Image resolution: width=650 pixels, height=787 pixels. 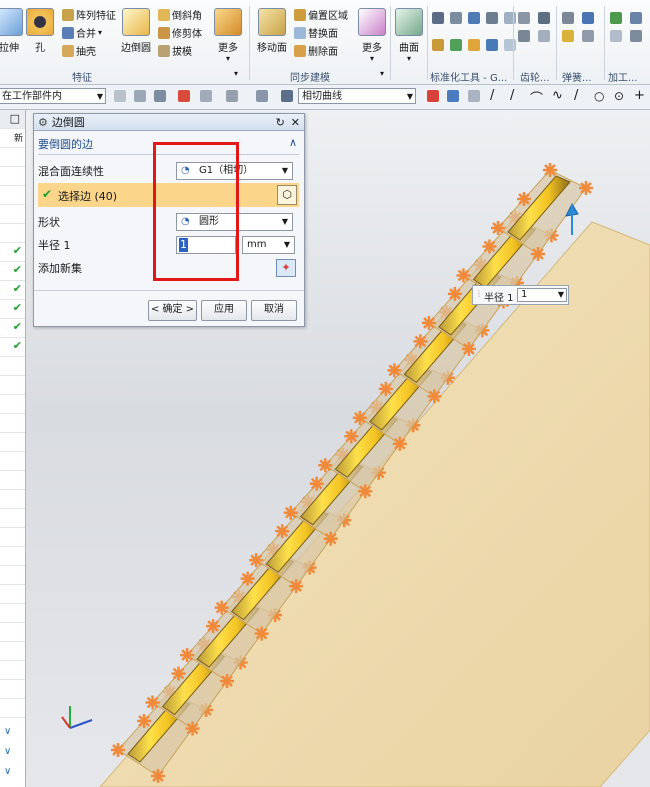 What do you see at coordinates (382, 73) in the screenshot?
I see `sync-group-expand: ▾` at bounding box center [382, 73].